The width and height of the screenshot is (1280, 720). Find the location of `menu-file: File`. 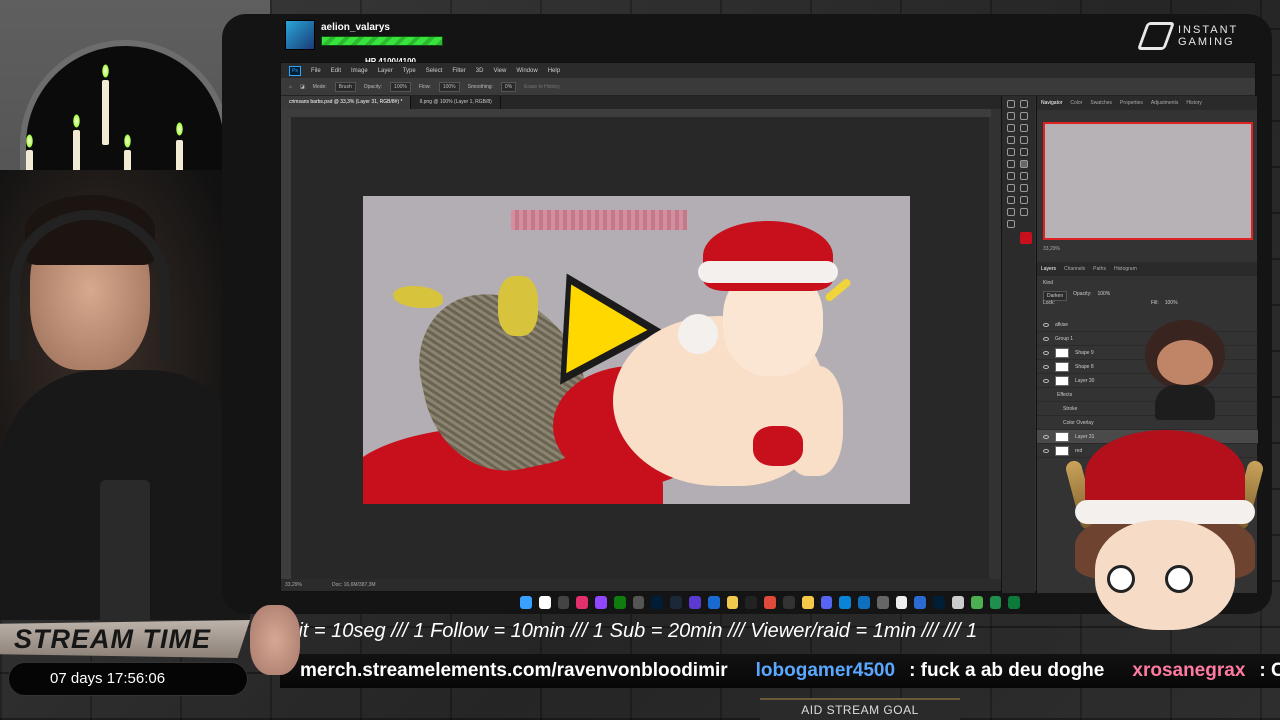

menu-file: File is located at coordinates (316, 71).